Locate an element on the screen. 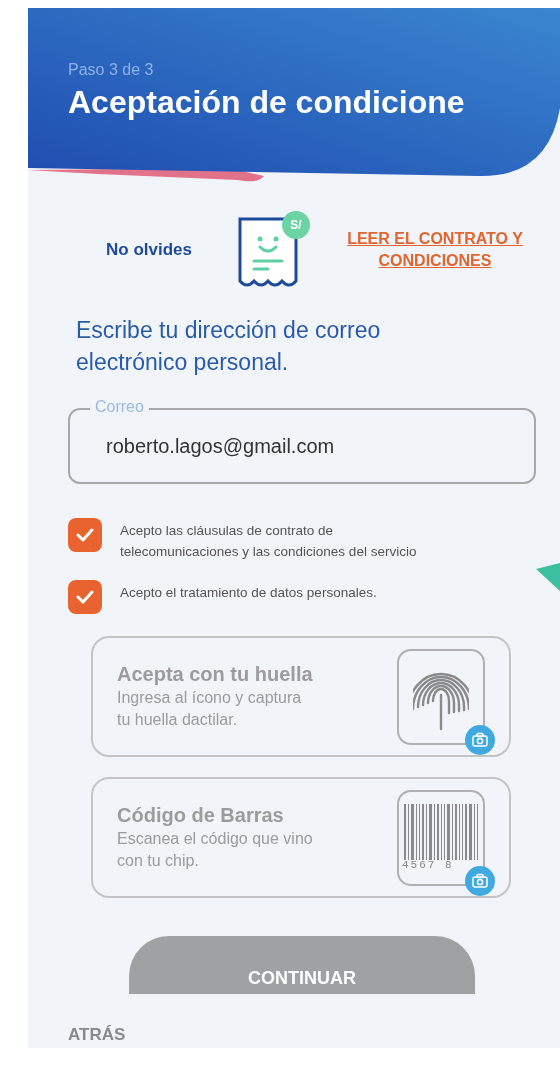 This screenshot has width=560, height=1076. option-title: Acepta con tu huella is located at coordinates (215, 674).